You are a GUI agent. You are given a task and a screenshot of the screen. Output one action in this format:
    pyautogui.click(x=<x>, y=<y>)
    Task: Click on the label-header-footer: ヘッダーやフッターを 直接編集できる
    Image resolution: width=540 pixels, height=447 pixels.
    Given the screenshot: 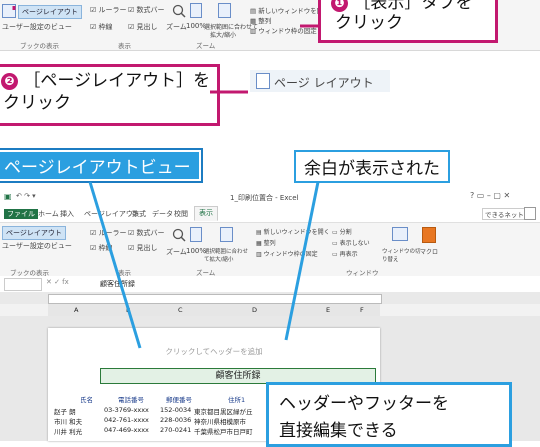 What is the action you would take?
    pyautogui.click(x=389, y=414)
    